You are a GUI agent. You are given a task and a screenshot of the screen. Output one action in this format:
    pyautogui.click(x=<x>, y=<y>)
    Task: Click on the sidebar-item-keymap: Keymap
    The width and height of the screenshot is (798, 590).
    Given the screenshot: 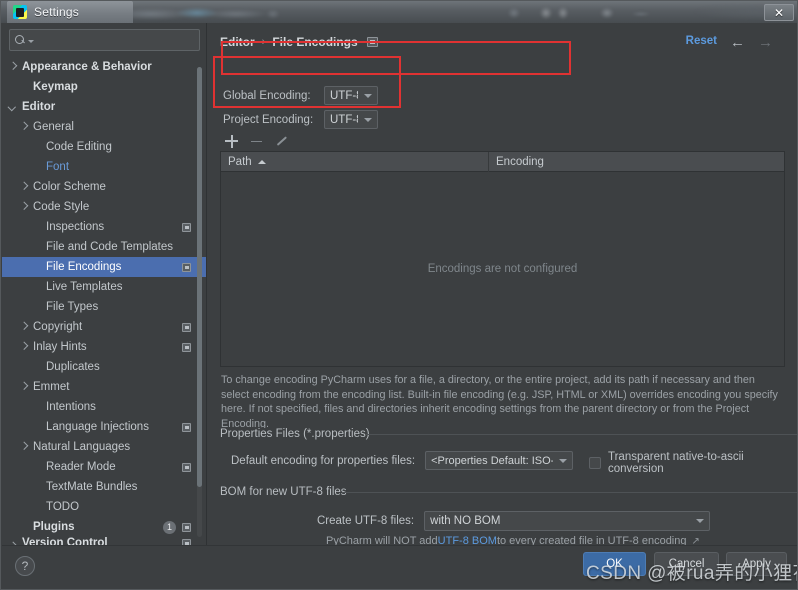 What is the action you would take?
    pyautogui.click(x=104, y=87)
    